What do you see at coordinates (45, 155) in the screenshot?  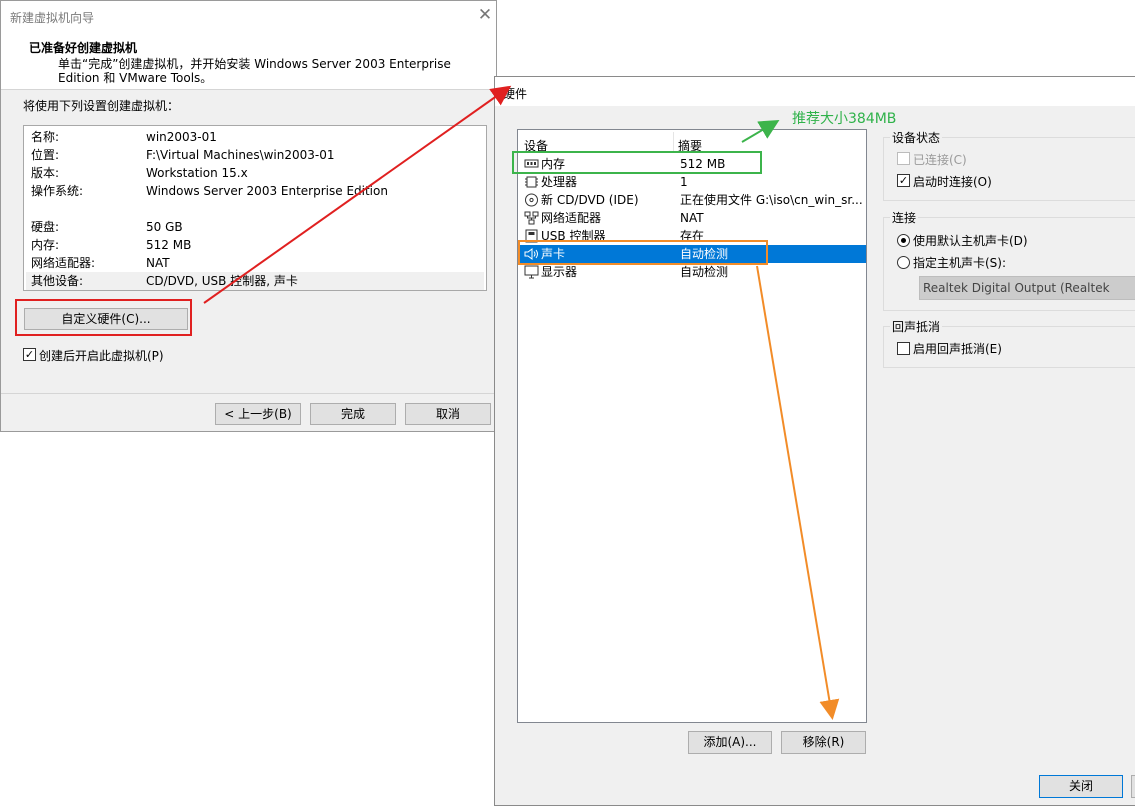 I see `summary-key: 位置:` at bounding box center [45, 155].